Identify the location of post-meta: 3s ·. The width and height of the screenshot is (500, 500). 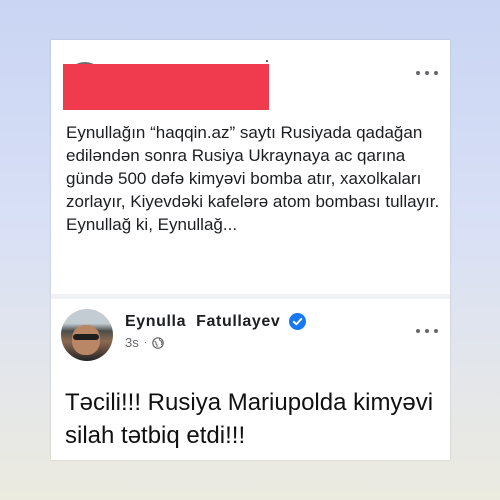
(144, 342).